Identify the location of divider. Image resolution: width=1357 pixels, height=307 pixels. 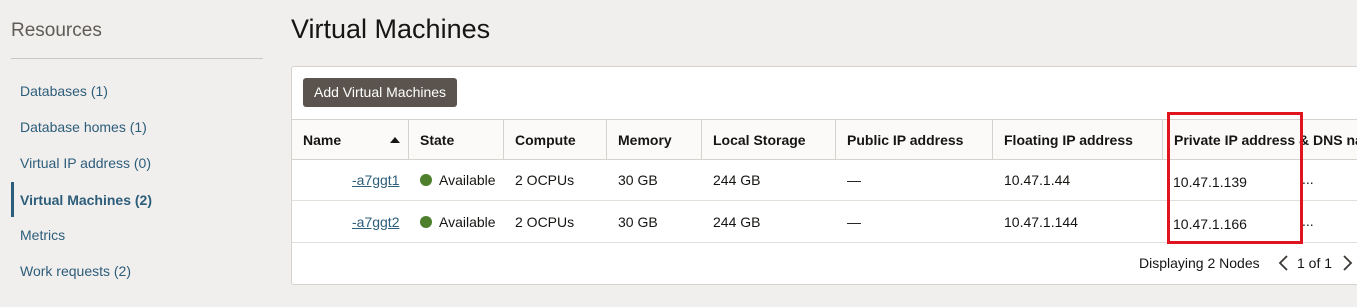
(137, 58).